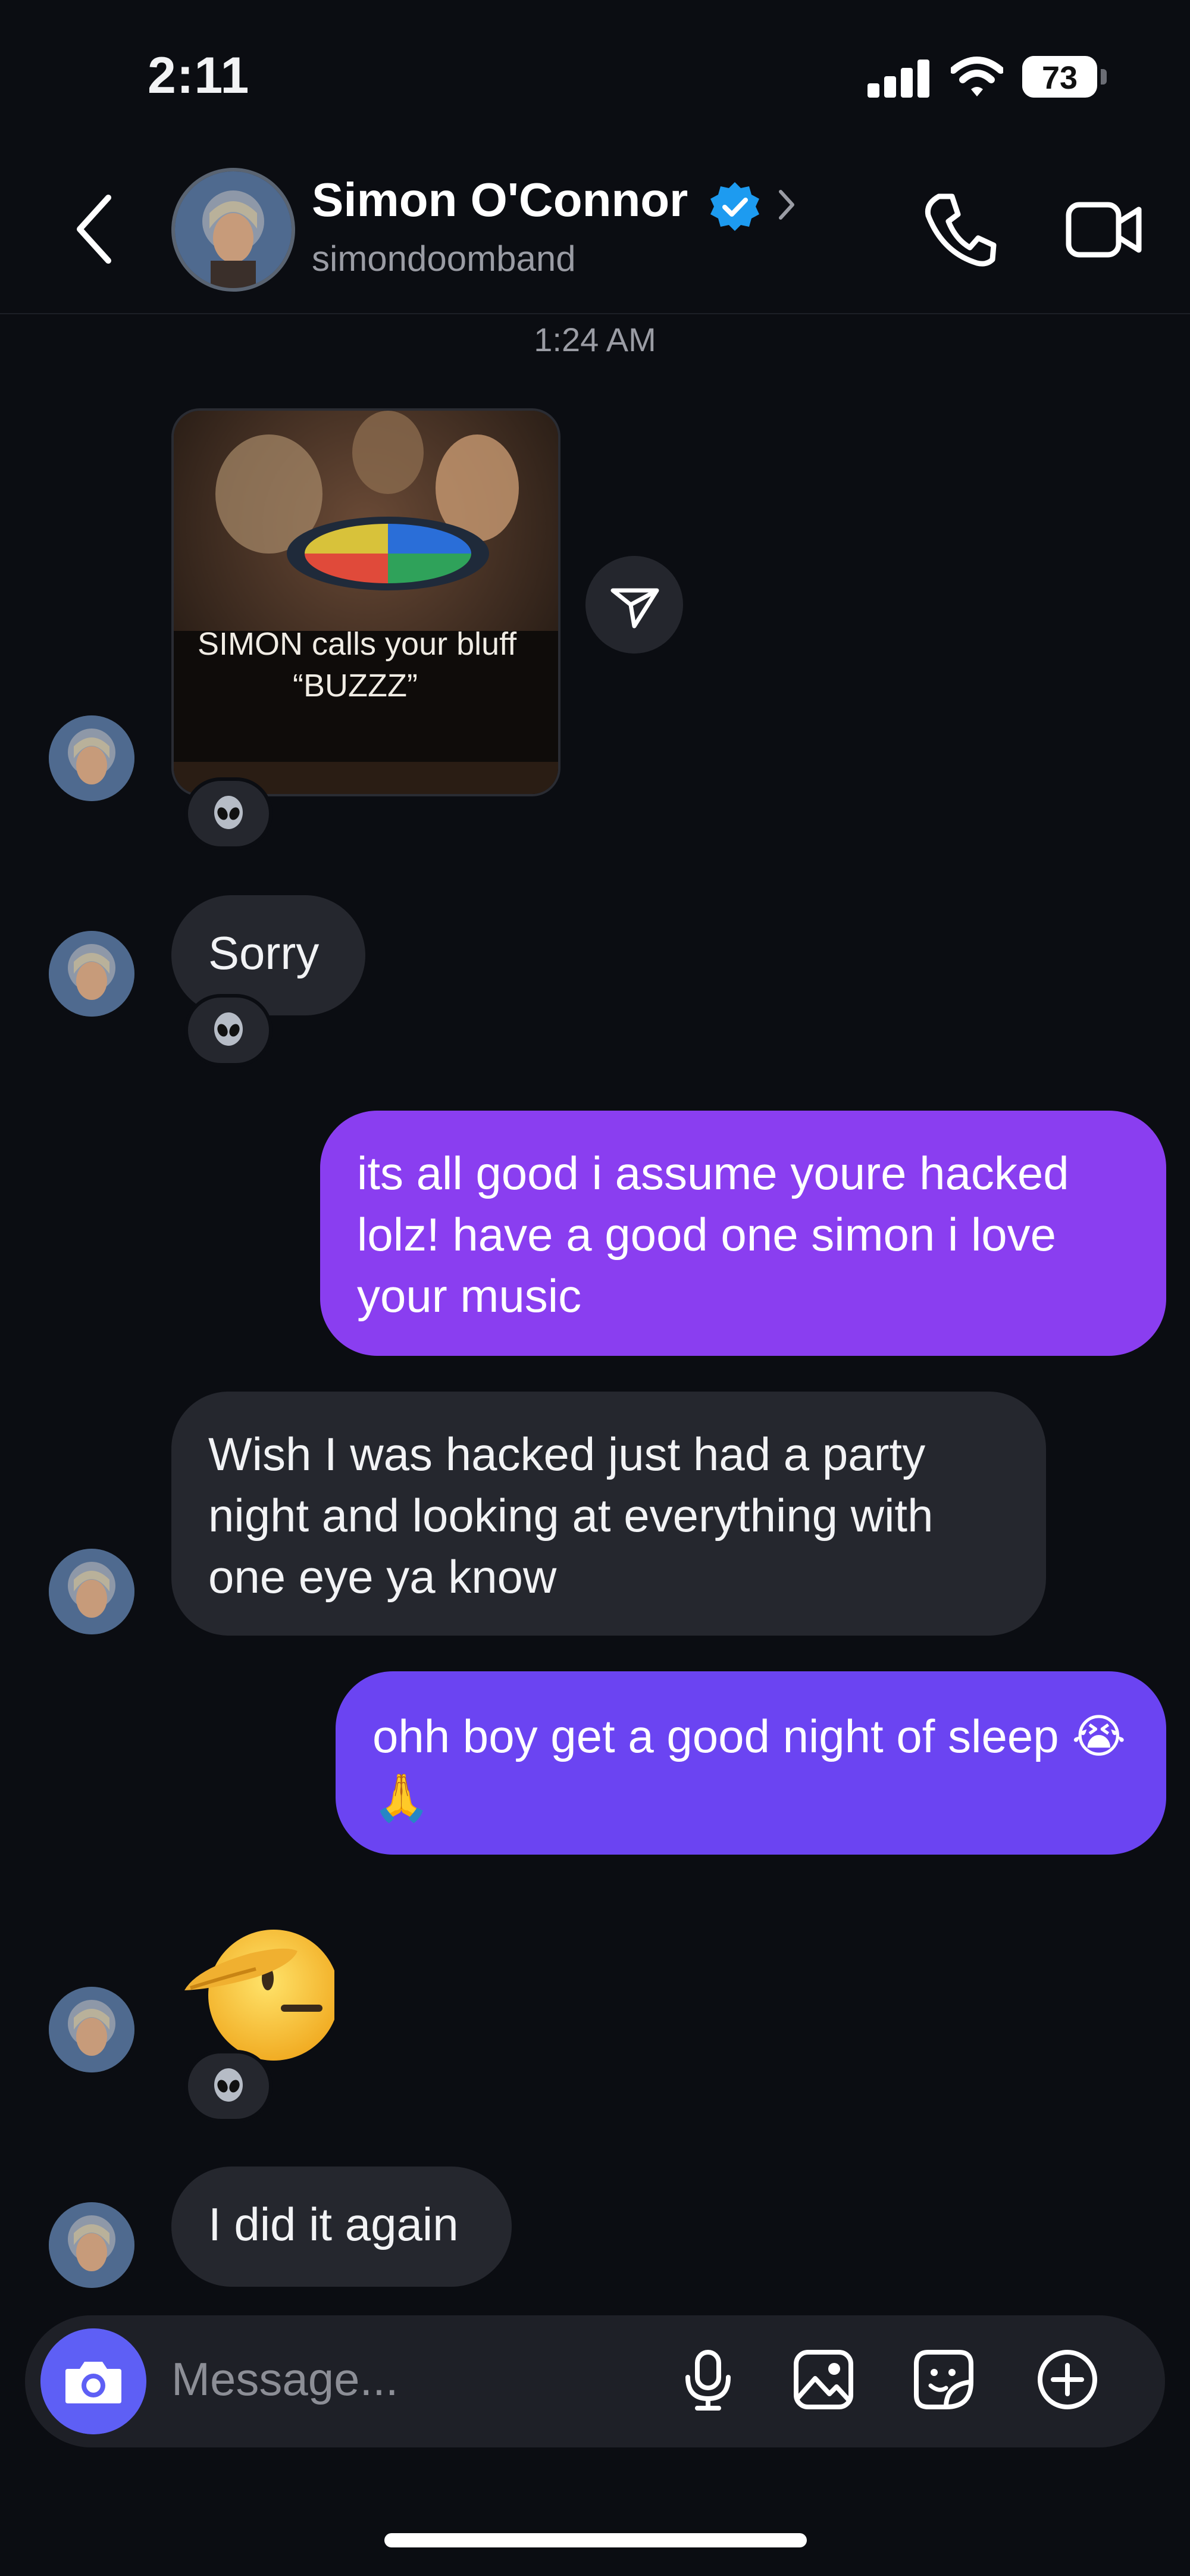 The image size is (1190, 2576). What do you see at coordinates (1103, 229) in the screenshot?
I see `video-icon` at bounding box center [1103, 229].